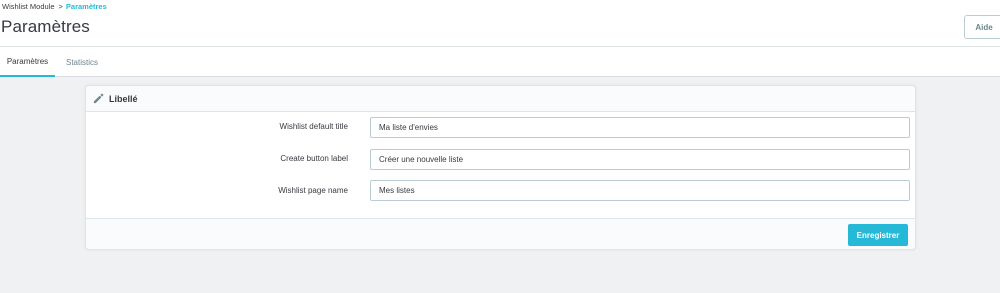  What do you see at coordinates (45, 26) in the screenshot?
I see `page-title: Paramètres` at bounding box center [45, 26].